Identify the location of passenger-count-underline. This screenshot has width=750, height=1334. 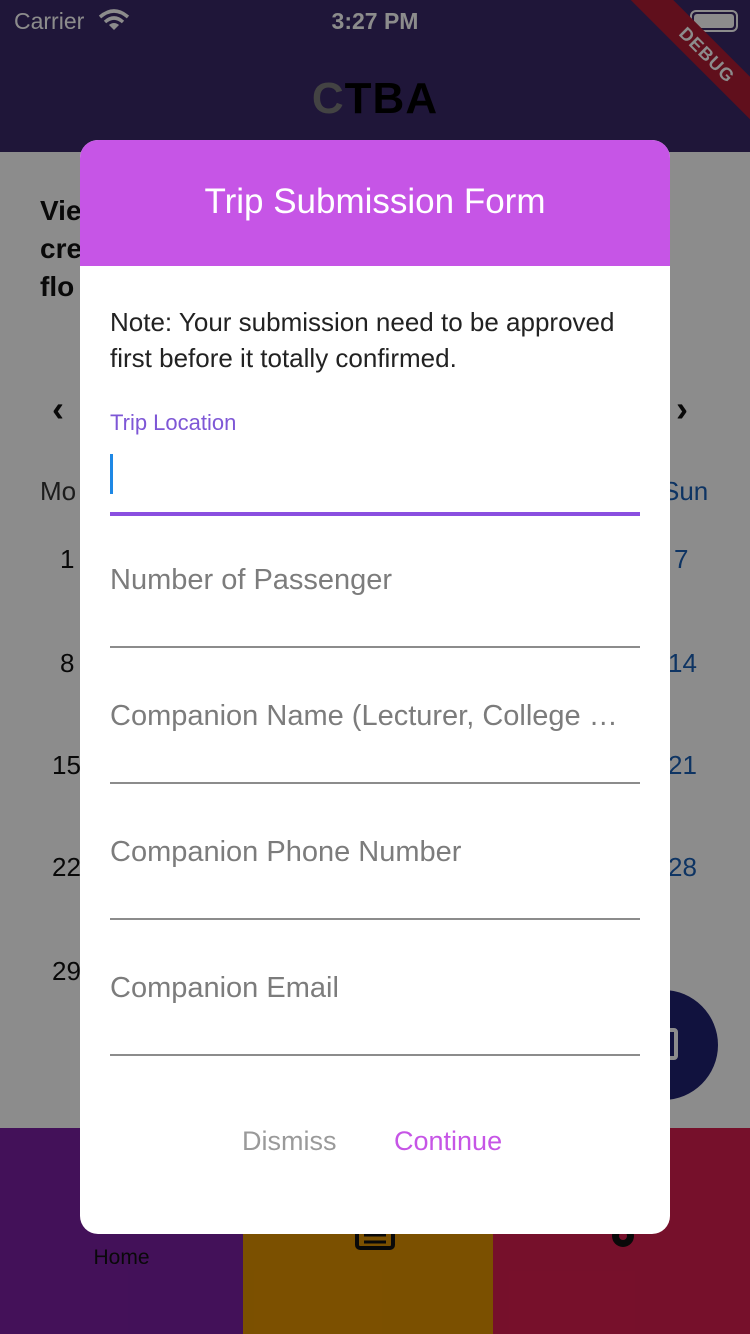
(375, 647).